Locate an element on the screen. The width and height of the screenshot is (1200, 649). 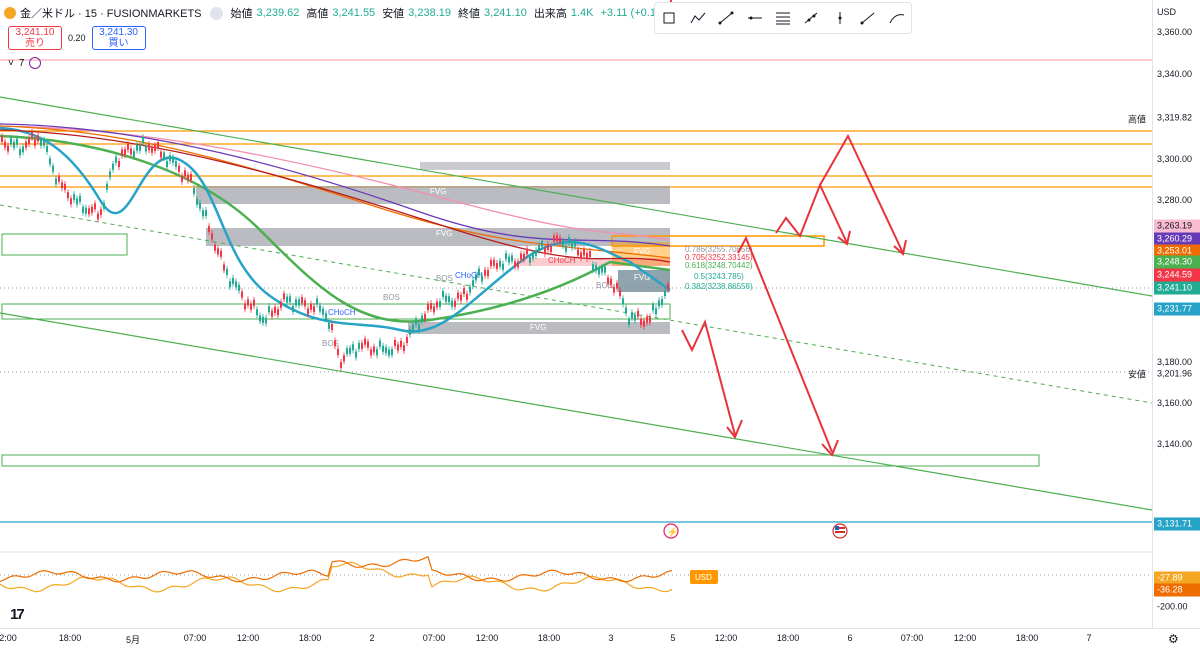
indicator-row: ˅ 7 is located at coordinates (25, 63).